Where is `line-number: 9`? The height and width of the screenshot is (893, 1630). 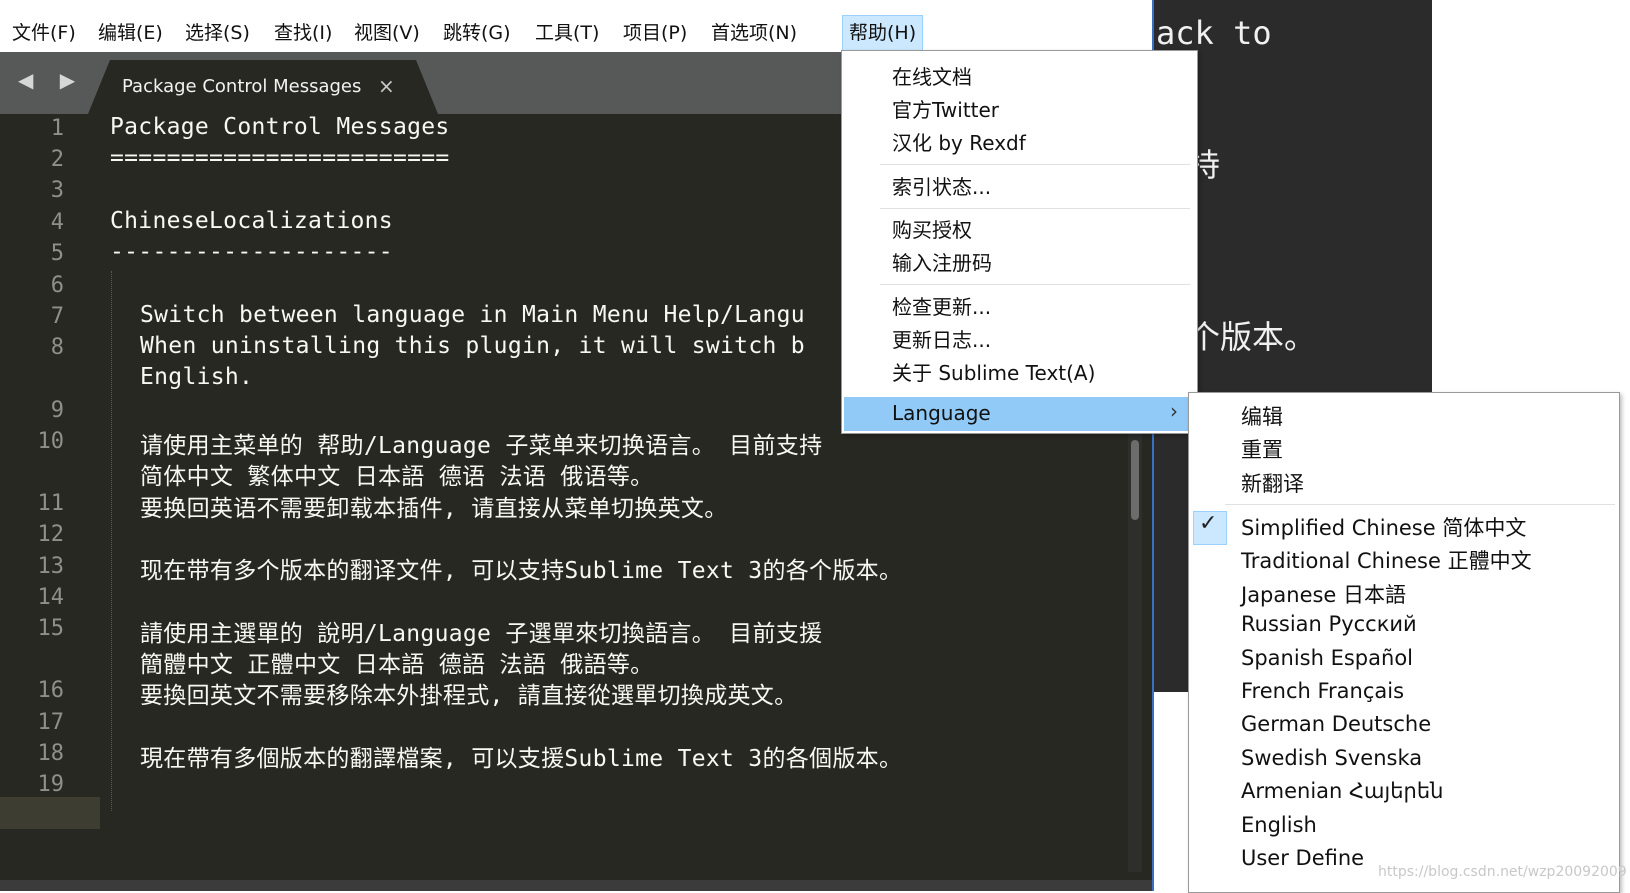
line-number: 9 is located at coordinates (57, 410).